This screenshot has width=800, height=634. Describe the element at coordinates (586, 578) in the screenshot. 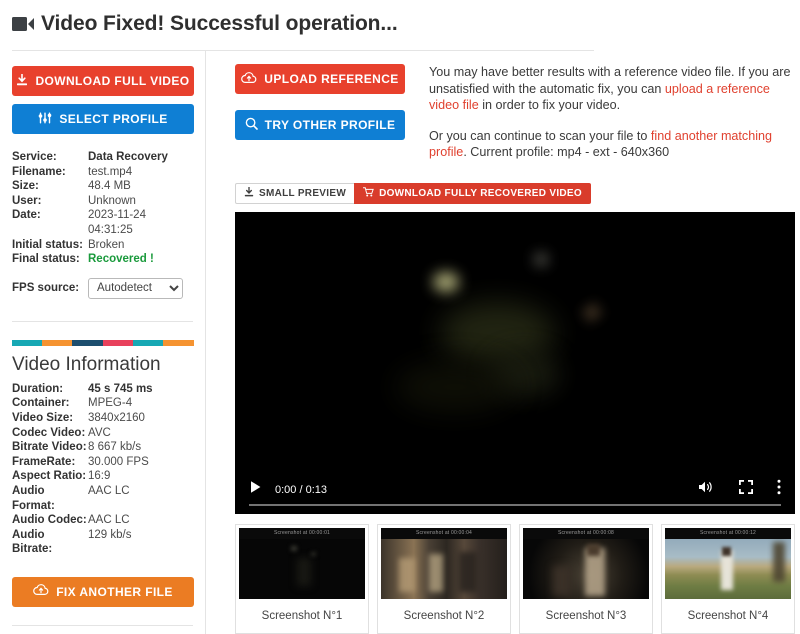

I see `screenshot-item-3: Screenshot at 00:00:08 Screenshot N°3` at that location.